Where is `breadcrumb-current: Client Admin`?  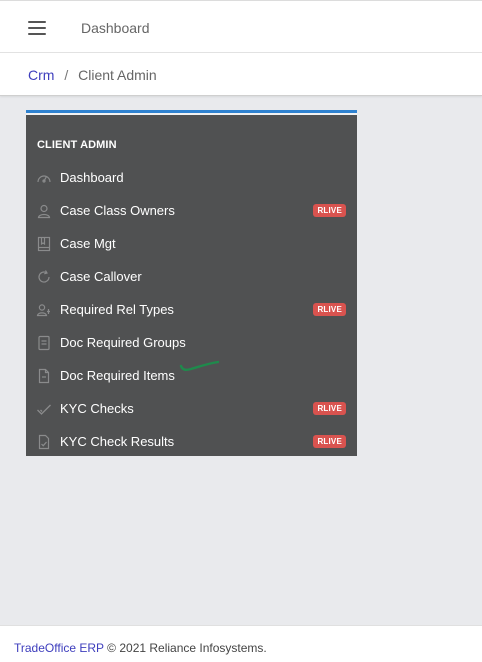 breadcrumb-current: Client Admin is located at coordinates (117, 75).